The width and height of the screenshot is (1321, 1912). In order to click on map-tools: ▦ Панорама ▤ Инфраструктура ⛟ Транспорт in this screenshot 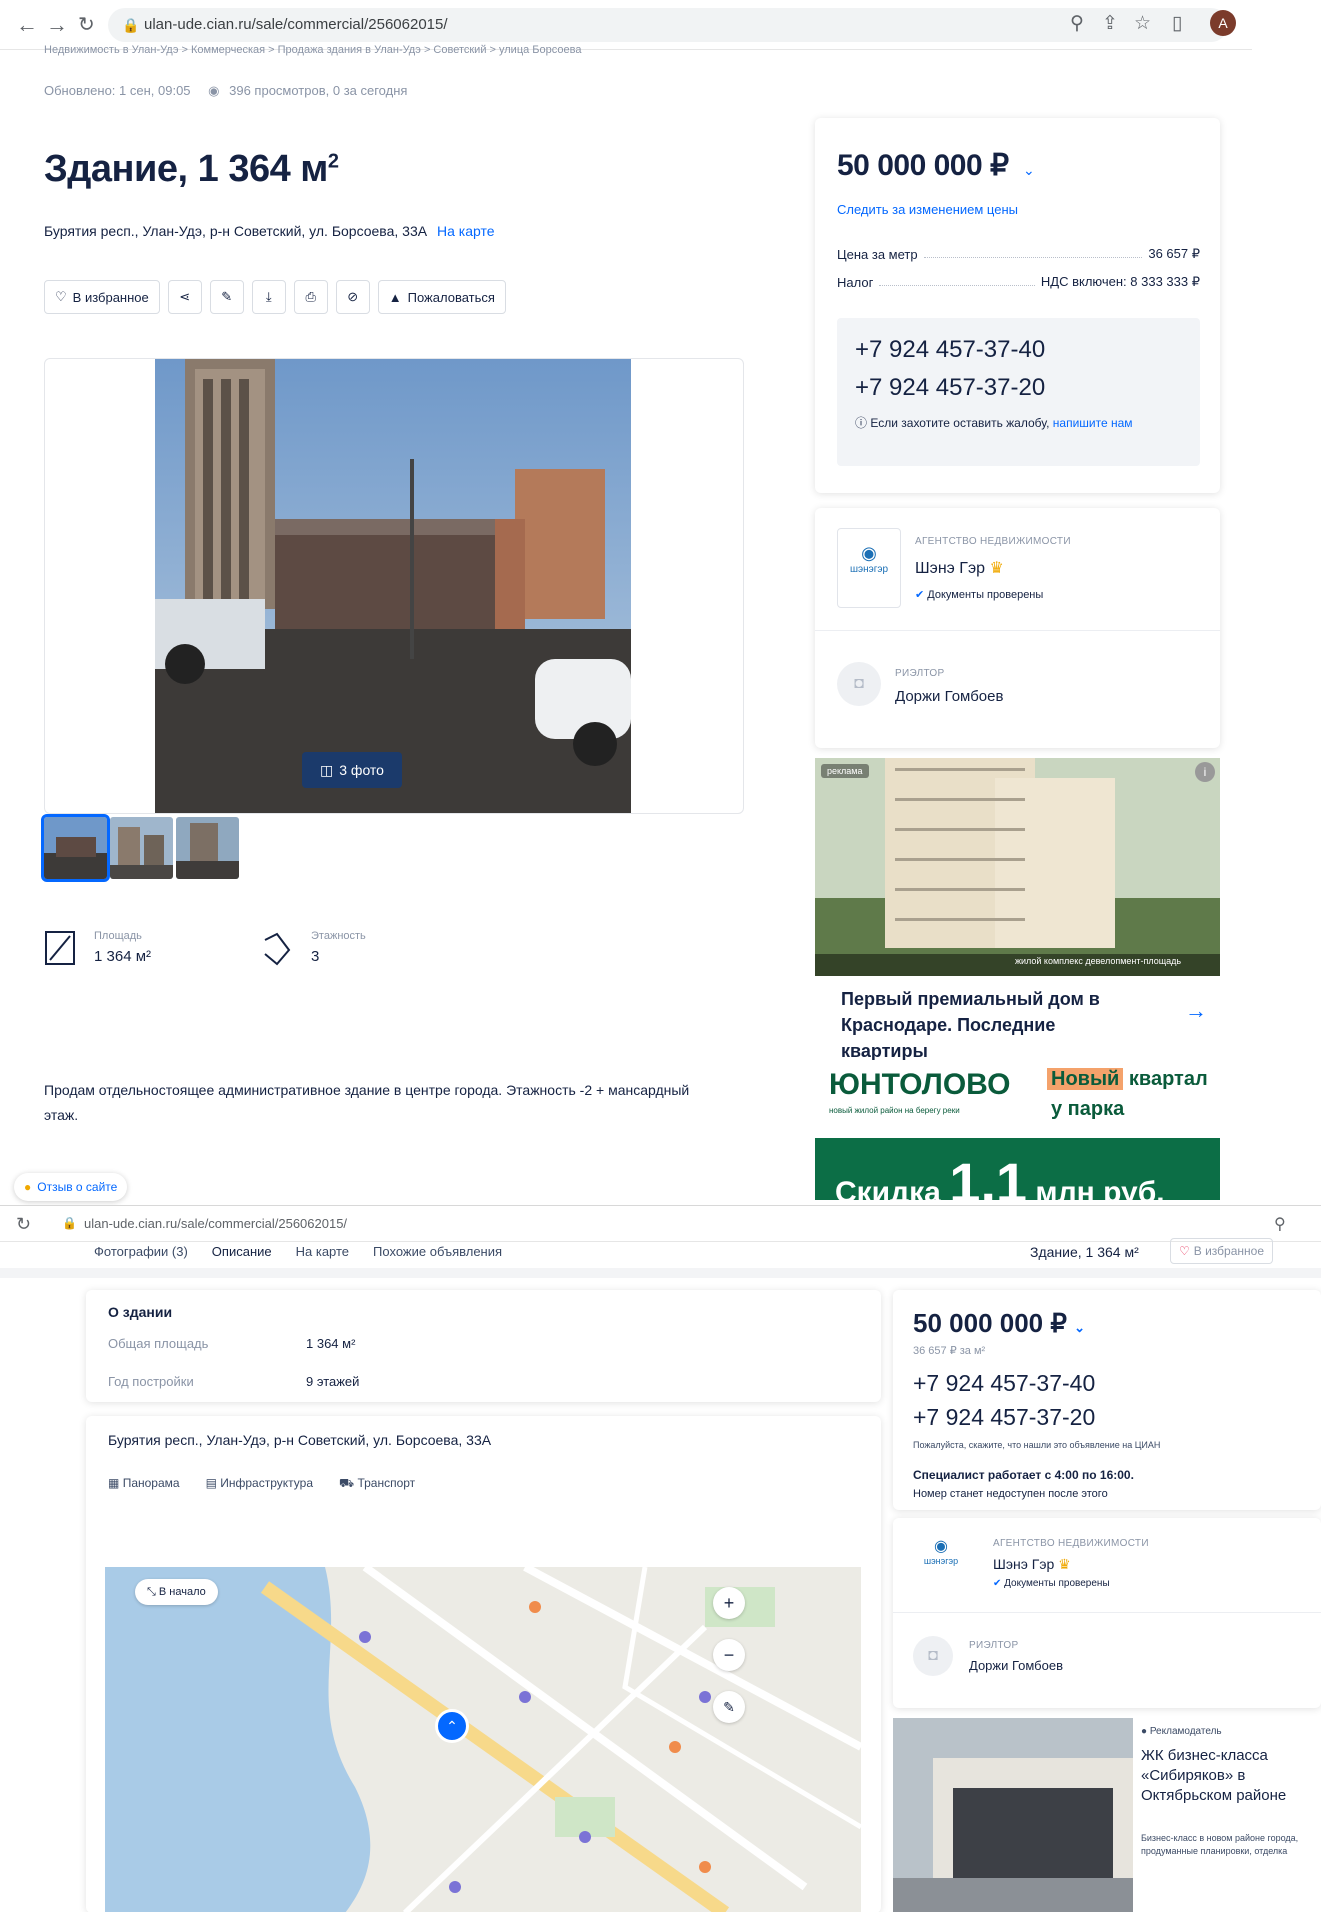, I will do `click(261, 1484)`.